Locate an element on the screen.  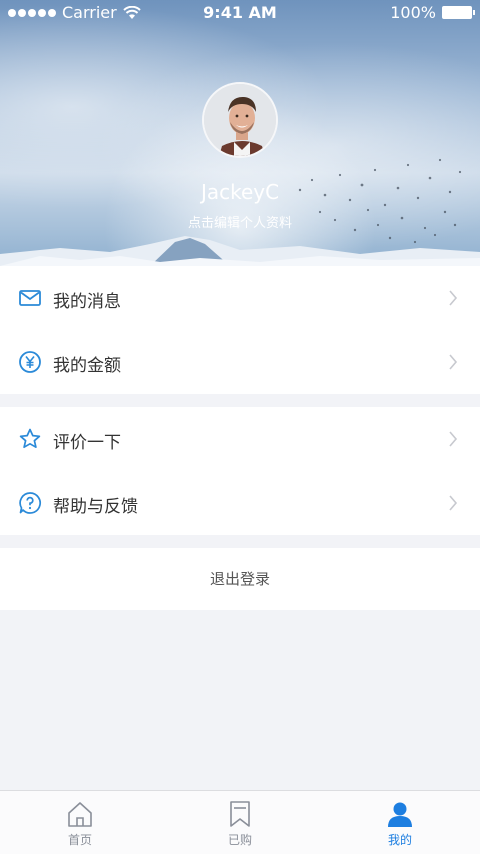
tab-purchased: 已购 is located at coordinates (240, 822).